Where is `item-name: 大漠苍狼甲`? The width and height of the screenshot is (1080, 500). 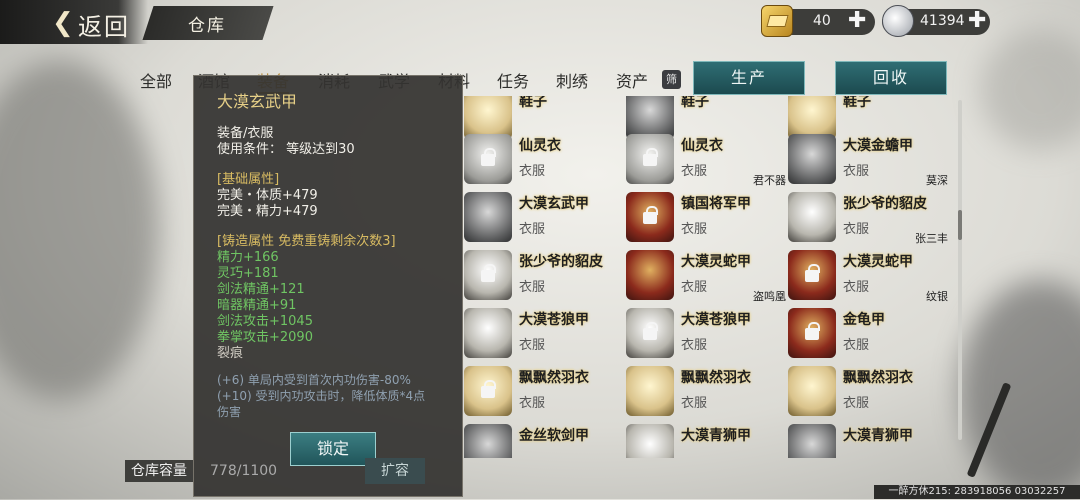 item-name: 大漠苍狼甲 is located at coordinates (716, 320).